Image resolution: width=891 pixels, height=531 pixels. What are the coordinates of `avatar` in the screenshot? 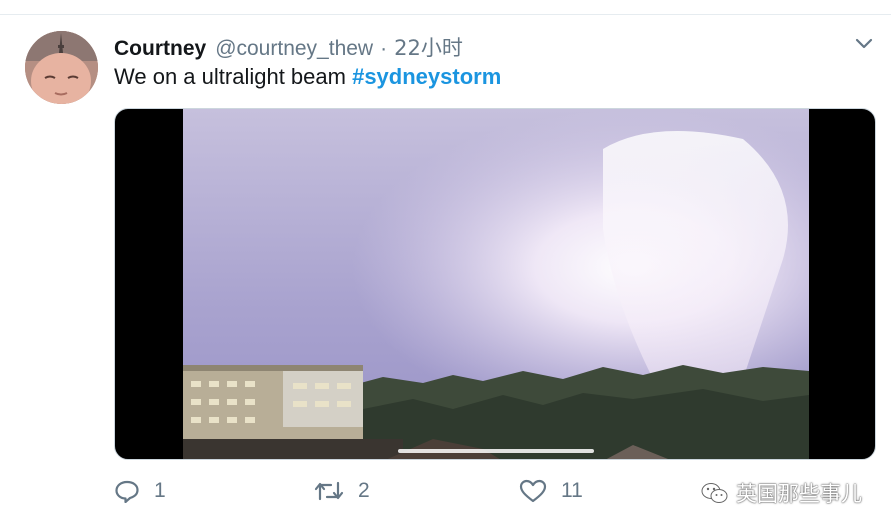 It's located at (61, 67).